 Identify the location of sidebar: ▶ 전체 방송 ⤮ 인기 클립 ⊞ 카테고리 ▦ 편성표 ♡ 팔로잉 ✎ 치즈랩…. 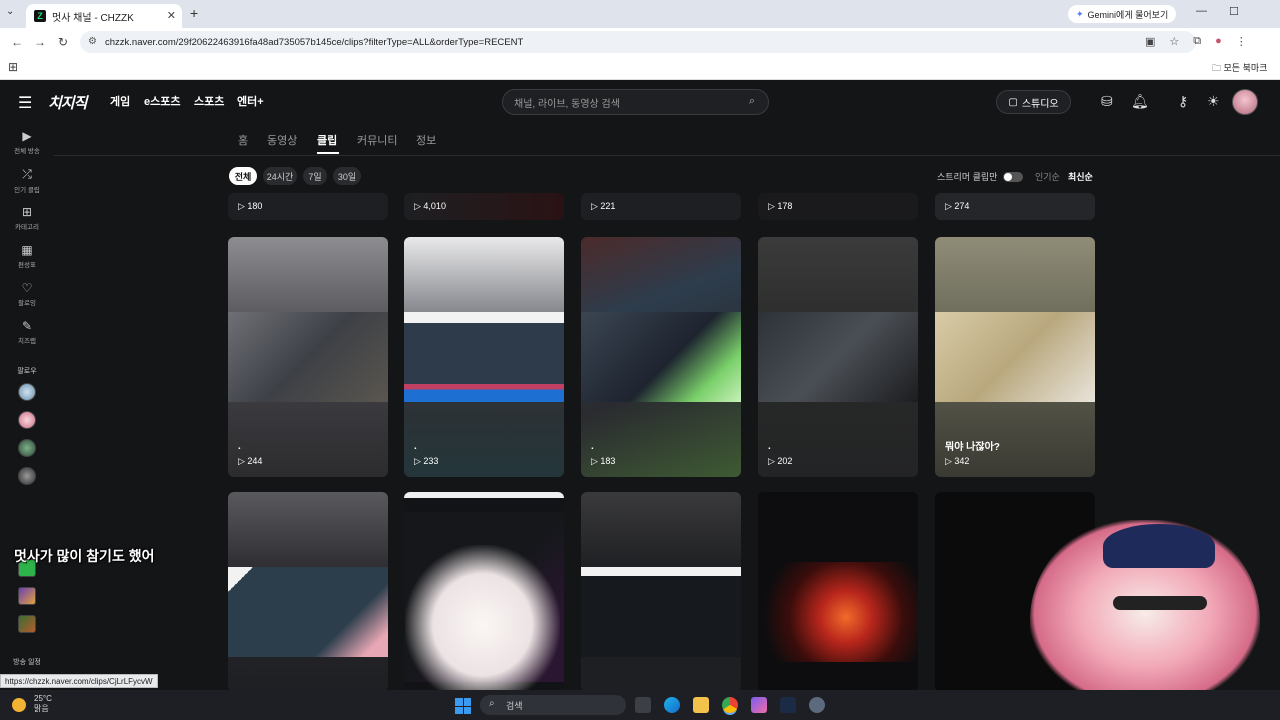
(27, 407).